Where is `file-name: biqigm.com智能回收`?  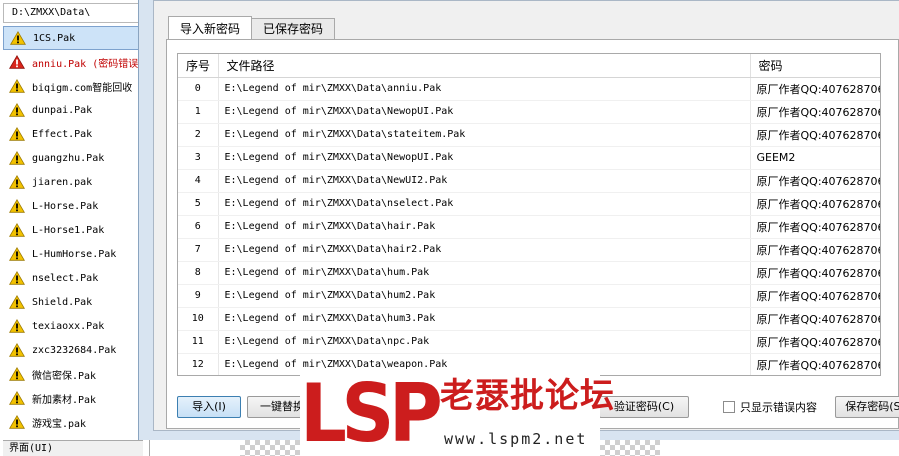
file-name: biqigm.com智能回收 is located at coordinates (82, 88).